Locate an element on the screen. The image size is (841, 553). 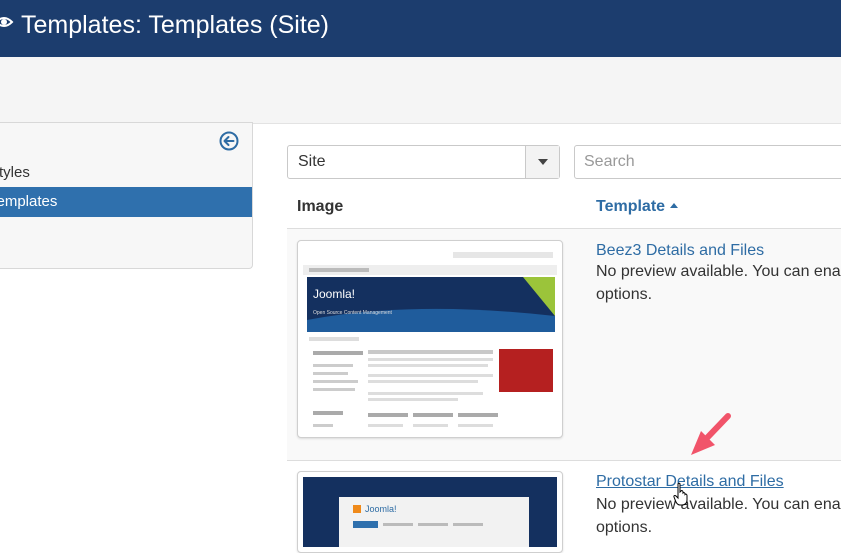
column-header-image: Image is located at coordinates (320, 206).